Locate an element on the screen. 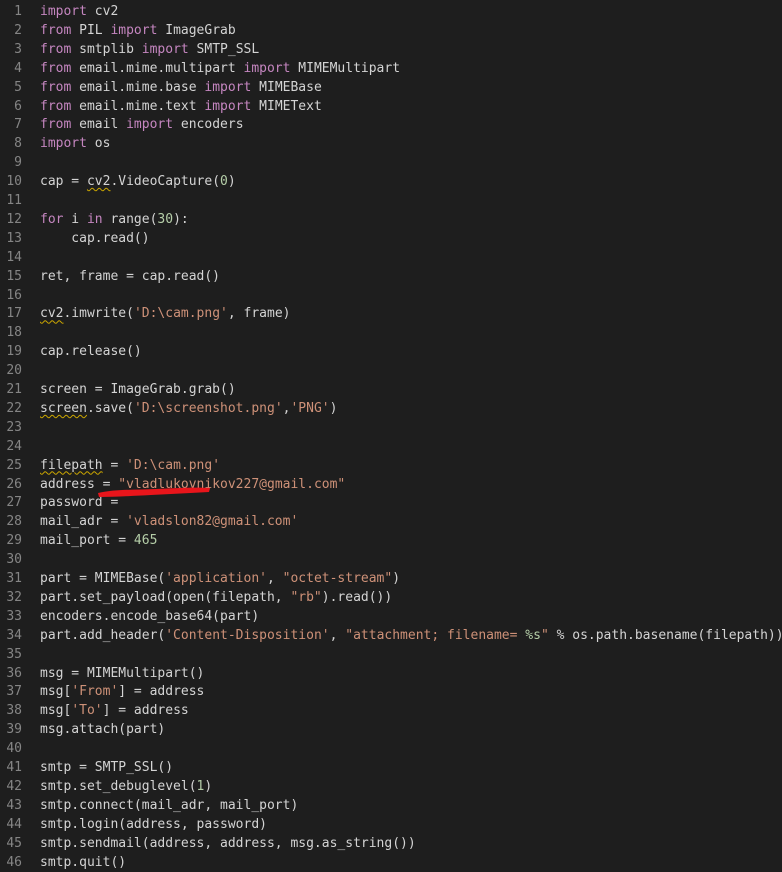 The image size is (782, 872). code-line: 19 cap.release() is located at coordinates (391, 351).